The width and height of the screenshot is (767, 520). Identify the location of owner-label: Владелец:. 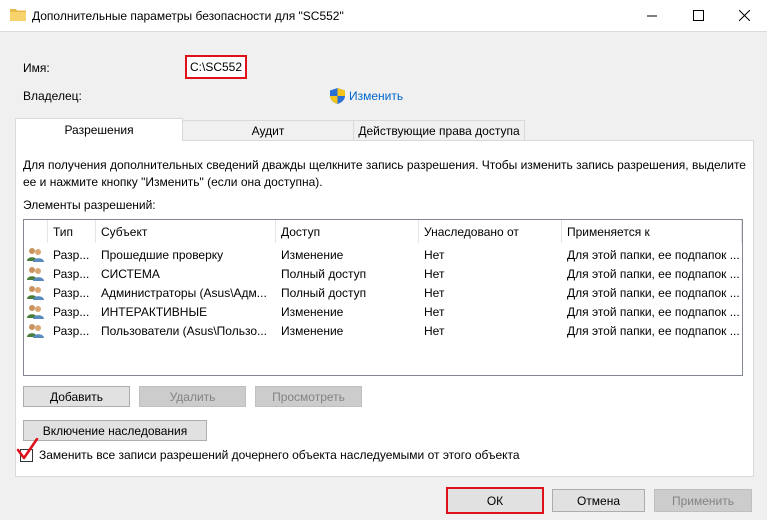
(52, 96).